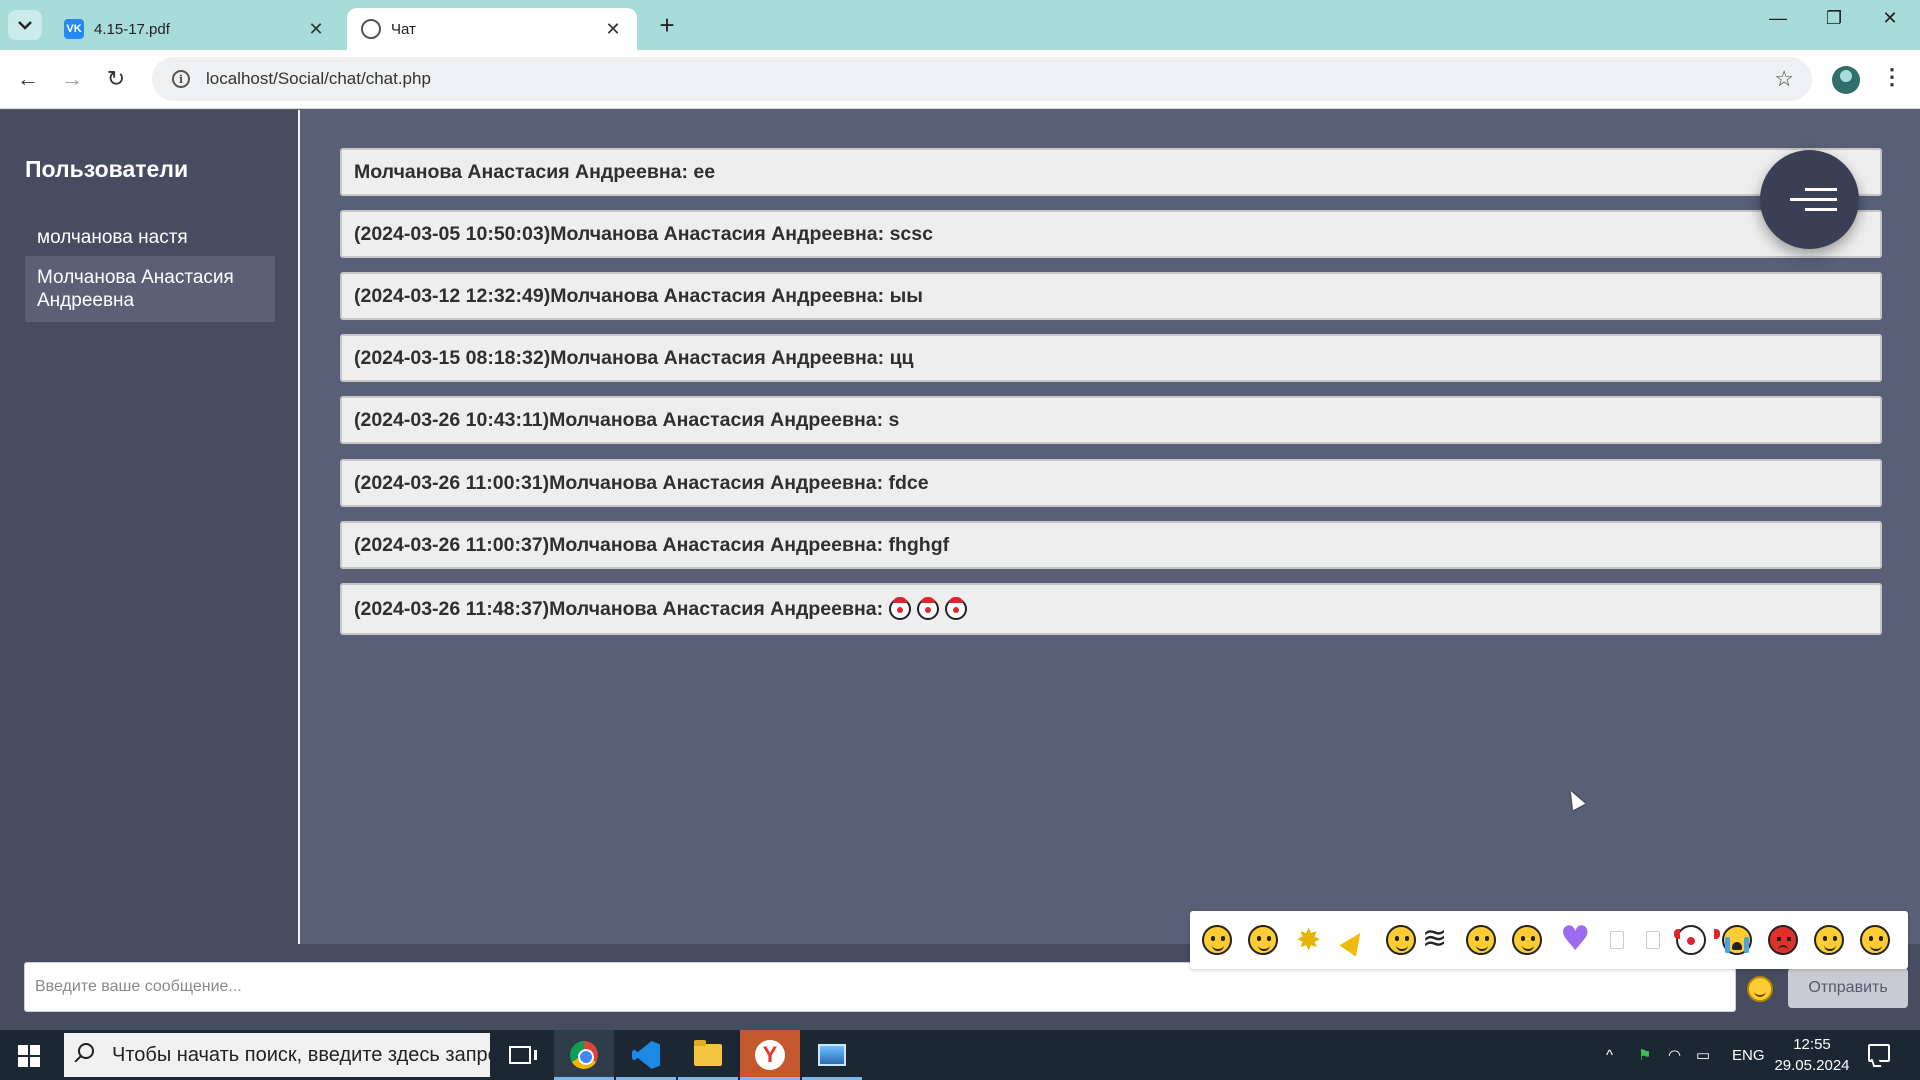 The width and height of the screenshot is (1920, 1080). What do you see at coordinates (1890, 18) in the screenshot?
I see `window-close-icon: ✕` at bounding box center [1890, 18].